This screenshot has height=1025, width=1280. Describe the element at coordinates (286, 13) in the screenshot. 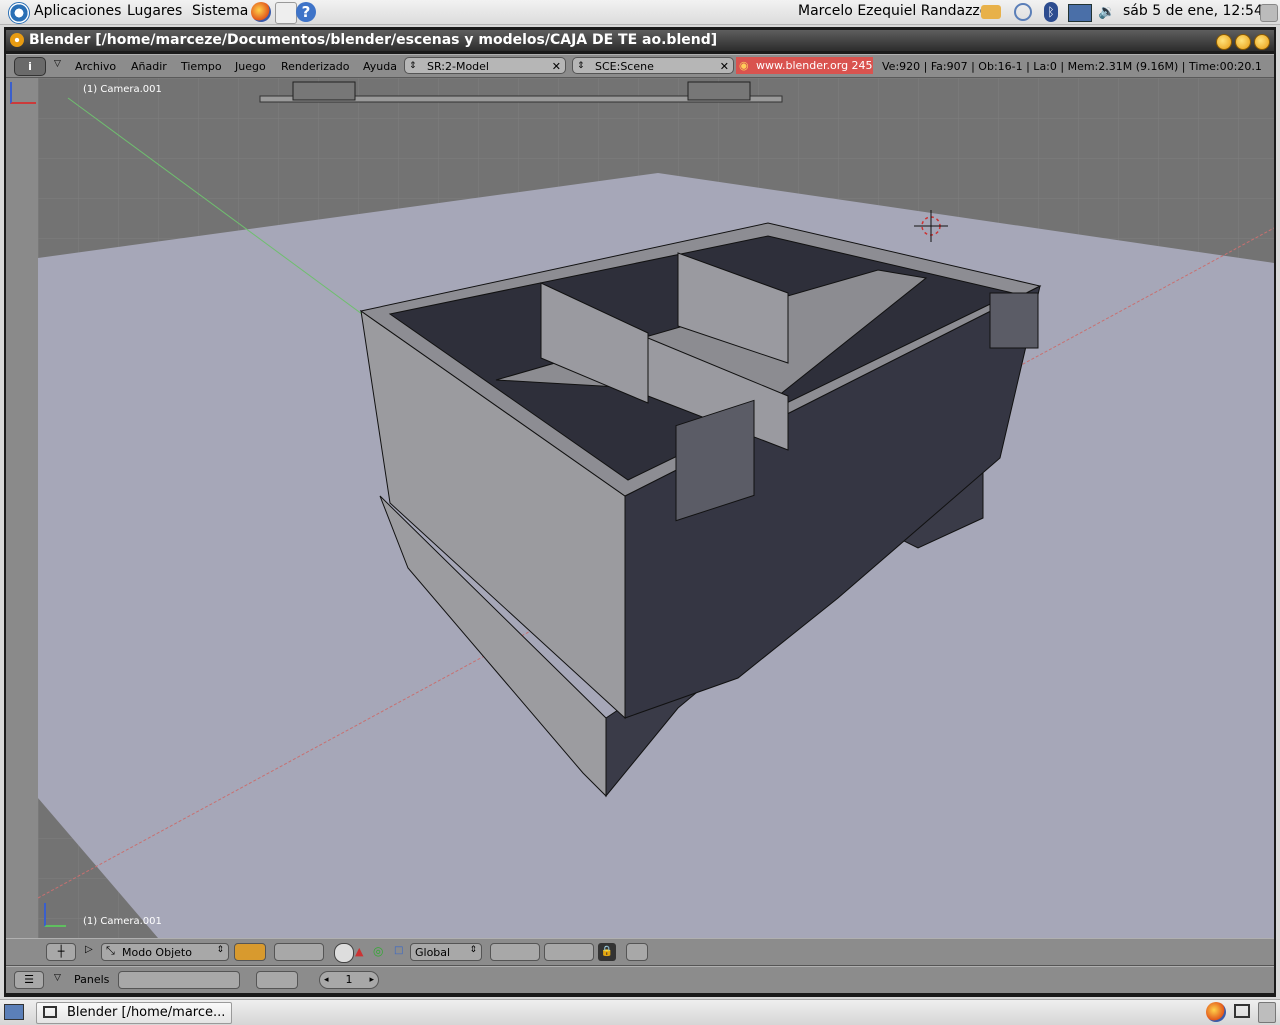

I see `mail-icon` at that location.